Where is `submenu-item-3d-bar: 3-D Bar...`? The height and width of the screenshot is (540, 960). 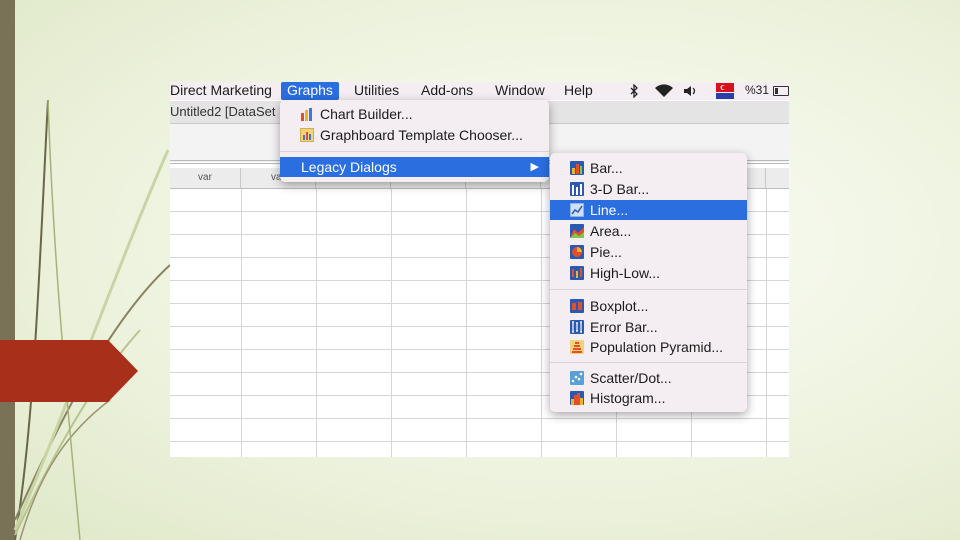
submenu-item-3d-bar: 3-D Bar... is located at coordinates (648, 189).